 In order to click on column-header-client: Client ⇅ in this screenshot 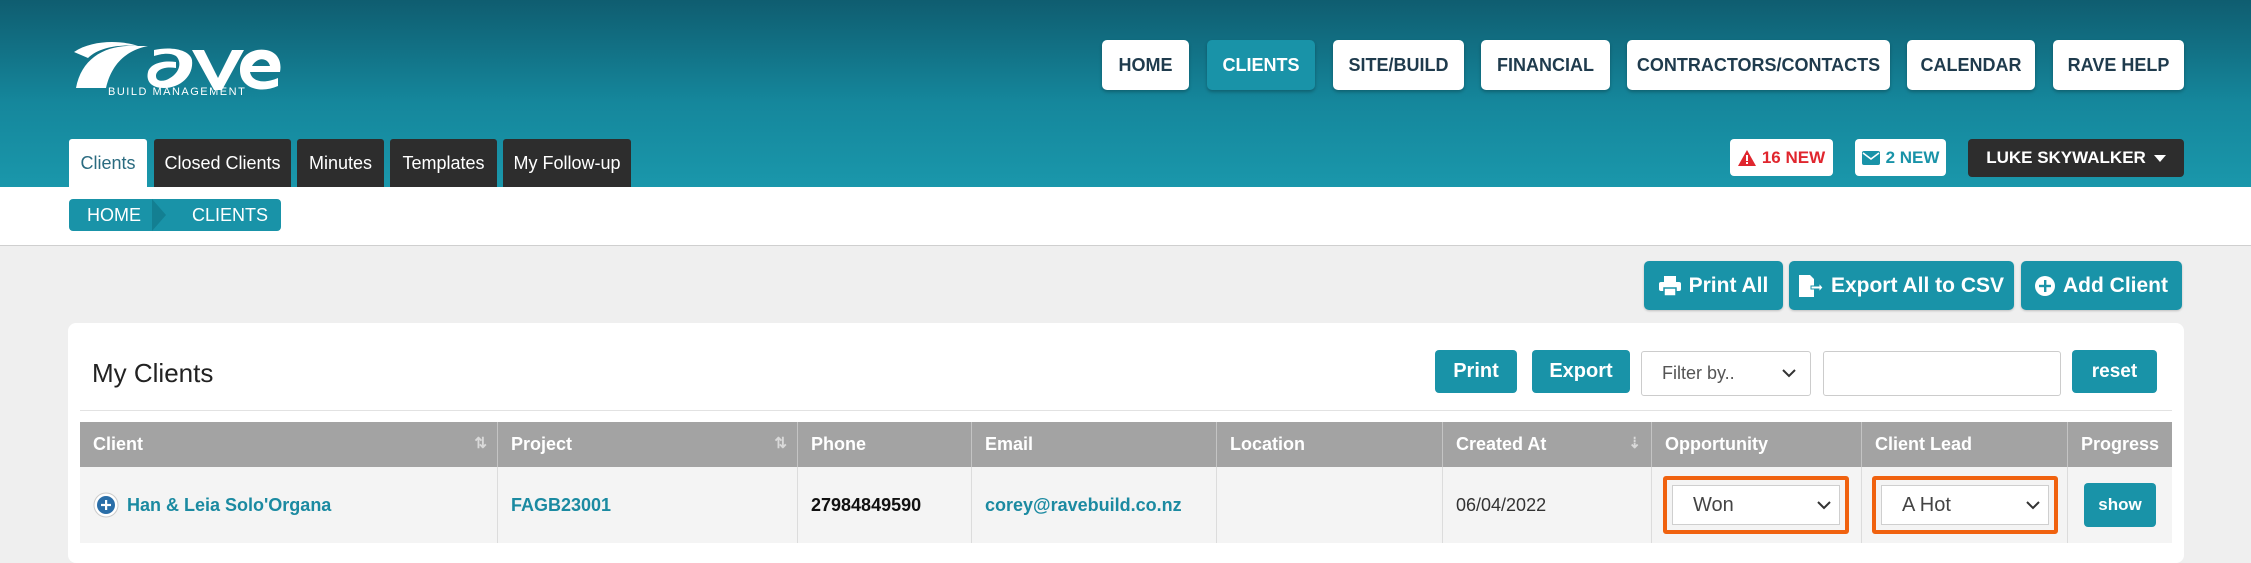, I will do `click(289, 444)`.